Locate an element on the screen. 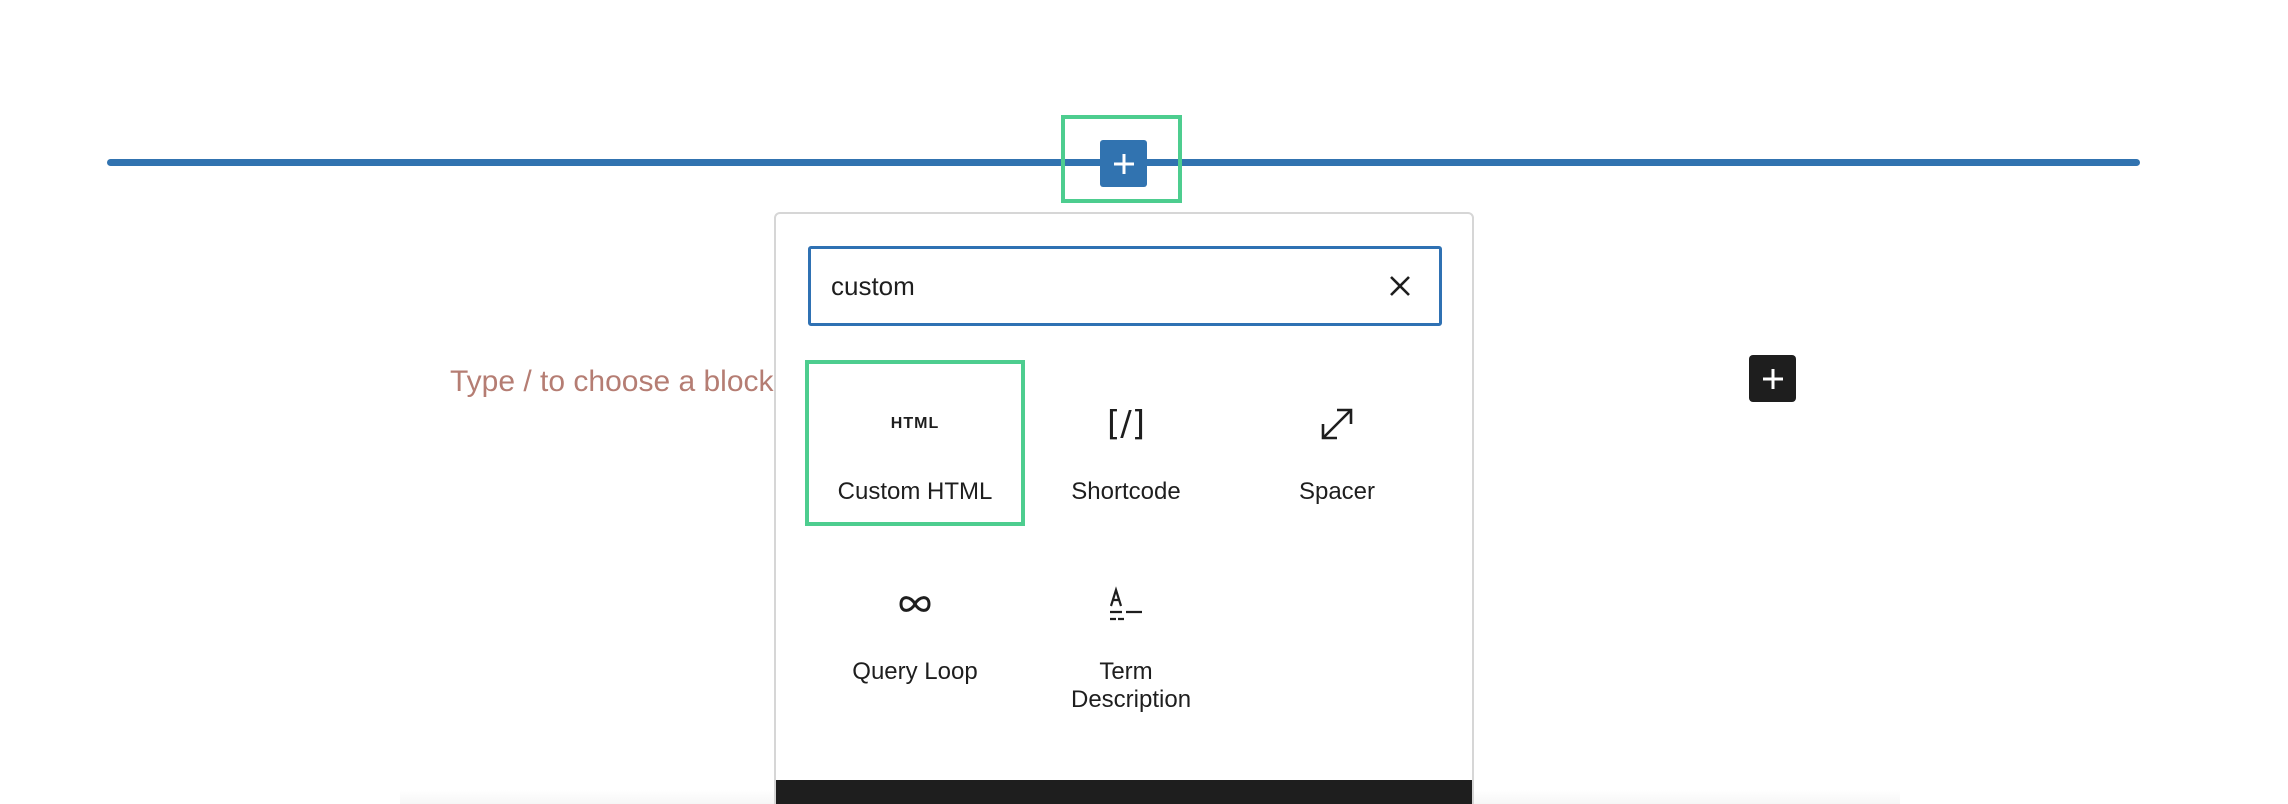  block-option-label: Term Description is located at coordinates (1131, 685).